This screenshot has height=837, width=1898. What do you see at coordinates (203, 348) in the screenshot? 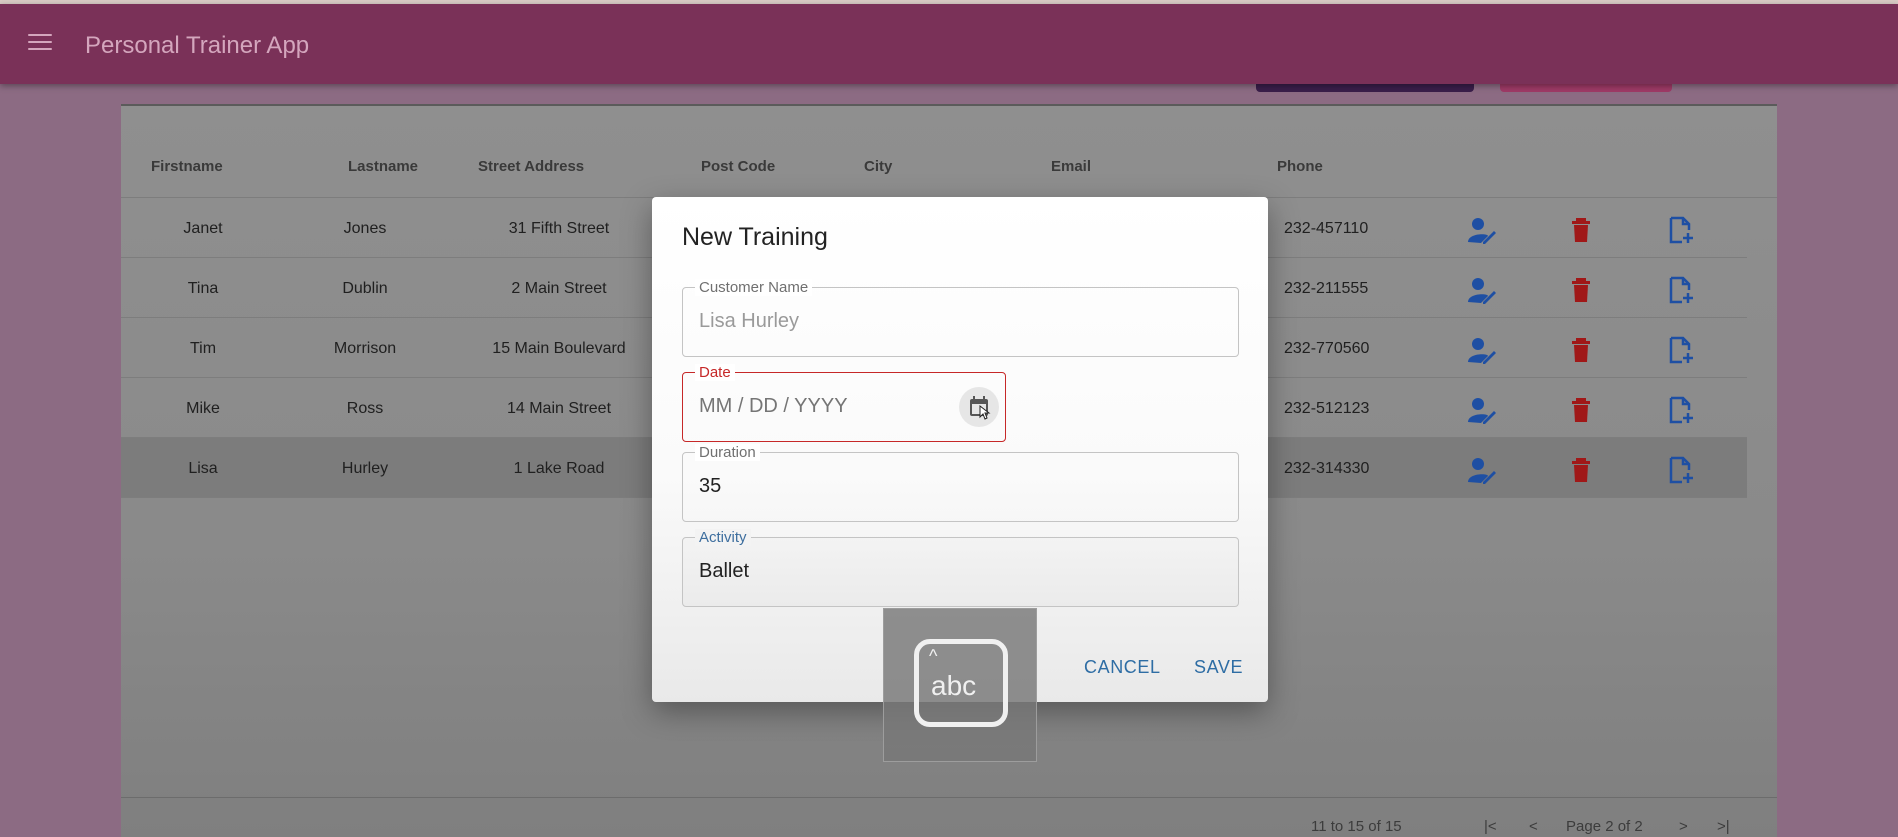
I see `cell-firstname: Tim` at bounding box center [203, 348].